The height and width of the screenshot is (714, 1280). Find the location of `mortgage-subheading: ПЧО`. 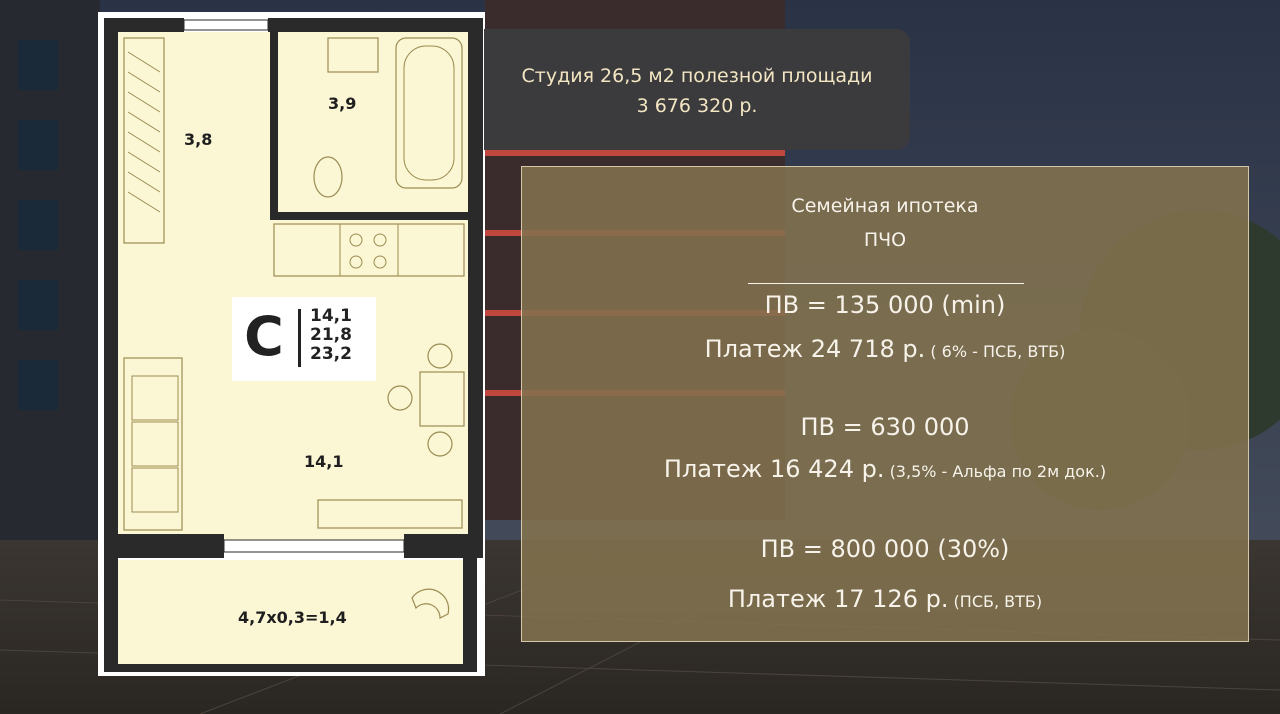

mortgage-subheading: ПЧО is located at coordinates (885, 240).